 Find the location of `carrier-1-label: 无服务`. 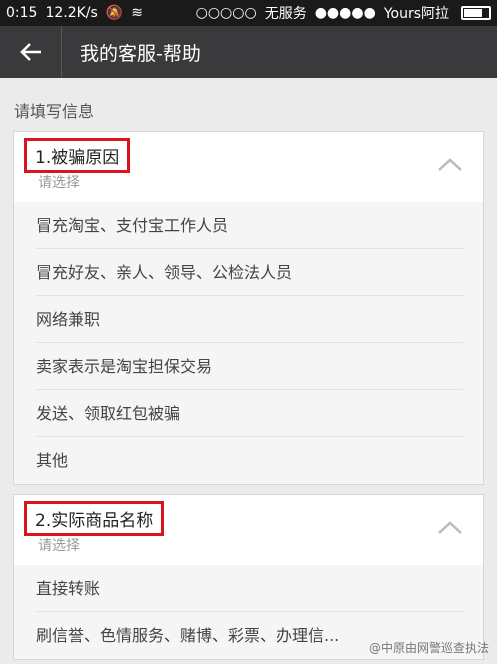

carrier-1-label: 无服务 is located at coordinates (285, 14).